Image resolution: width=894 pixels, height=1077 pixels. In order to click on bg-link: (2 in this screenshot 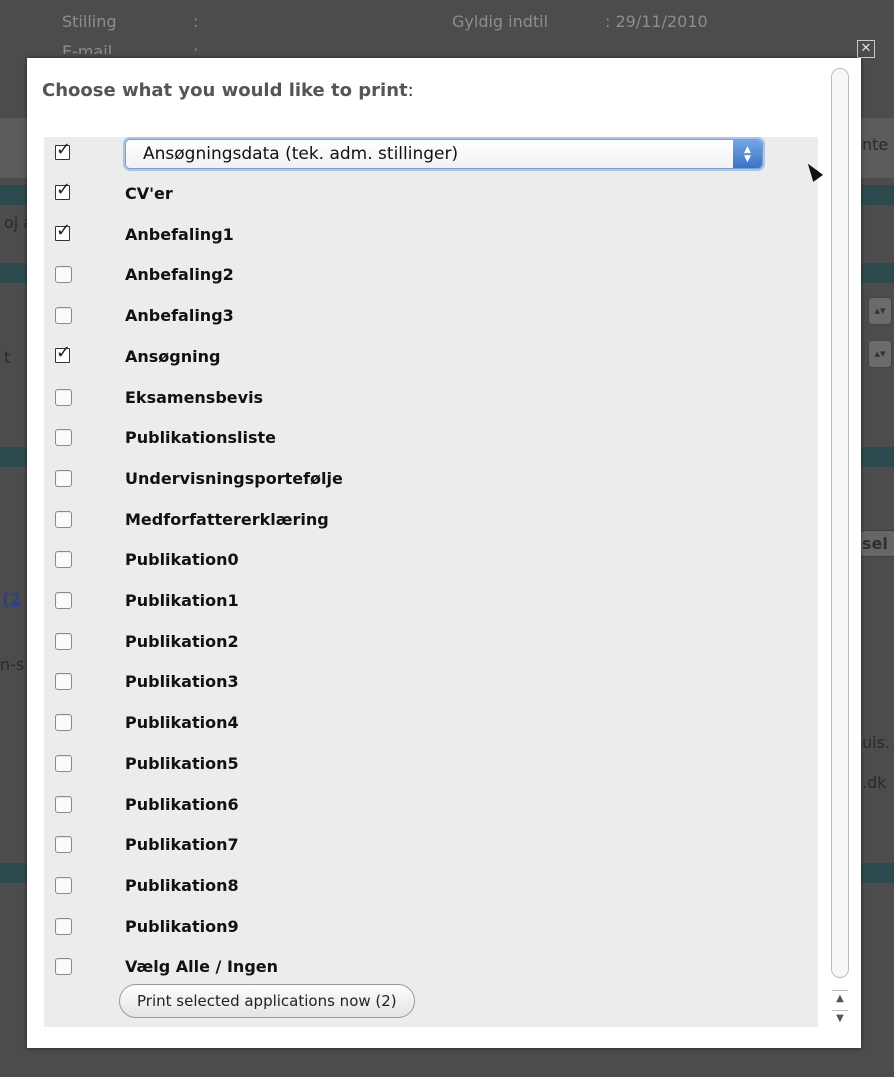, I will do `click(12, 600)`.